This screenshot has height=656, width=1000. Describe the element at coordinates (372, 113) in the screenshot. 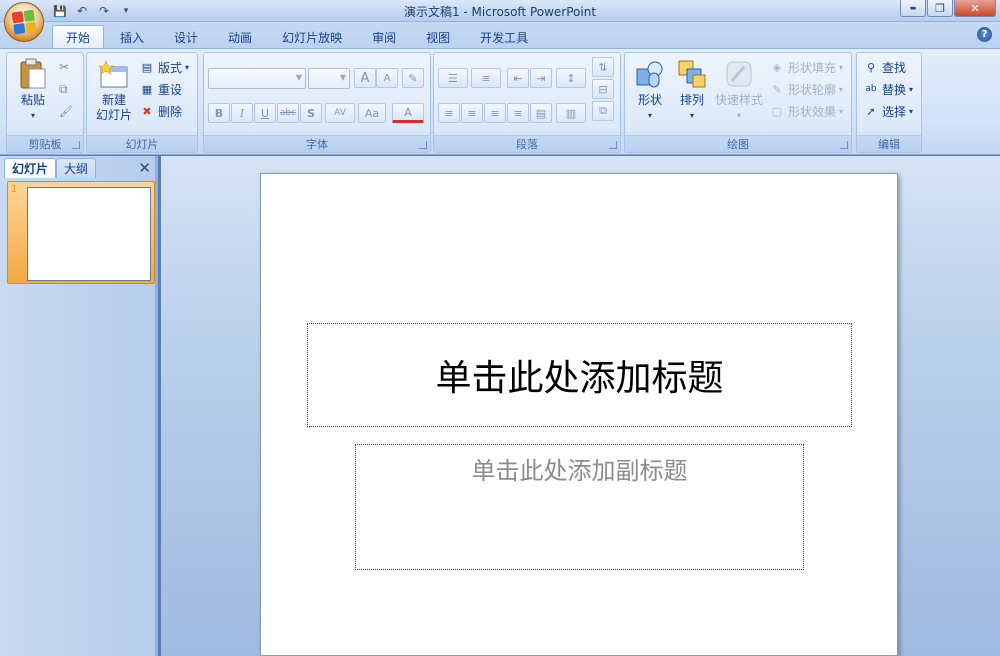

I see `change-case-button: Aa` at that location.